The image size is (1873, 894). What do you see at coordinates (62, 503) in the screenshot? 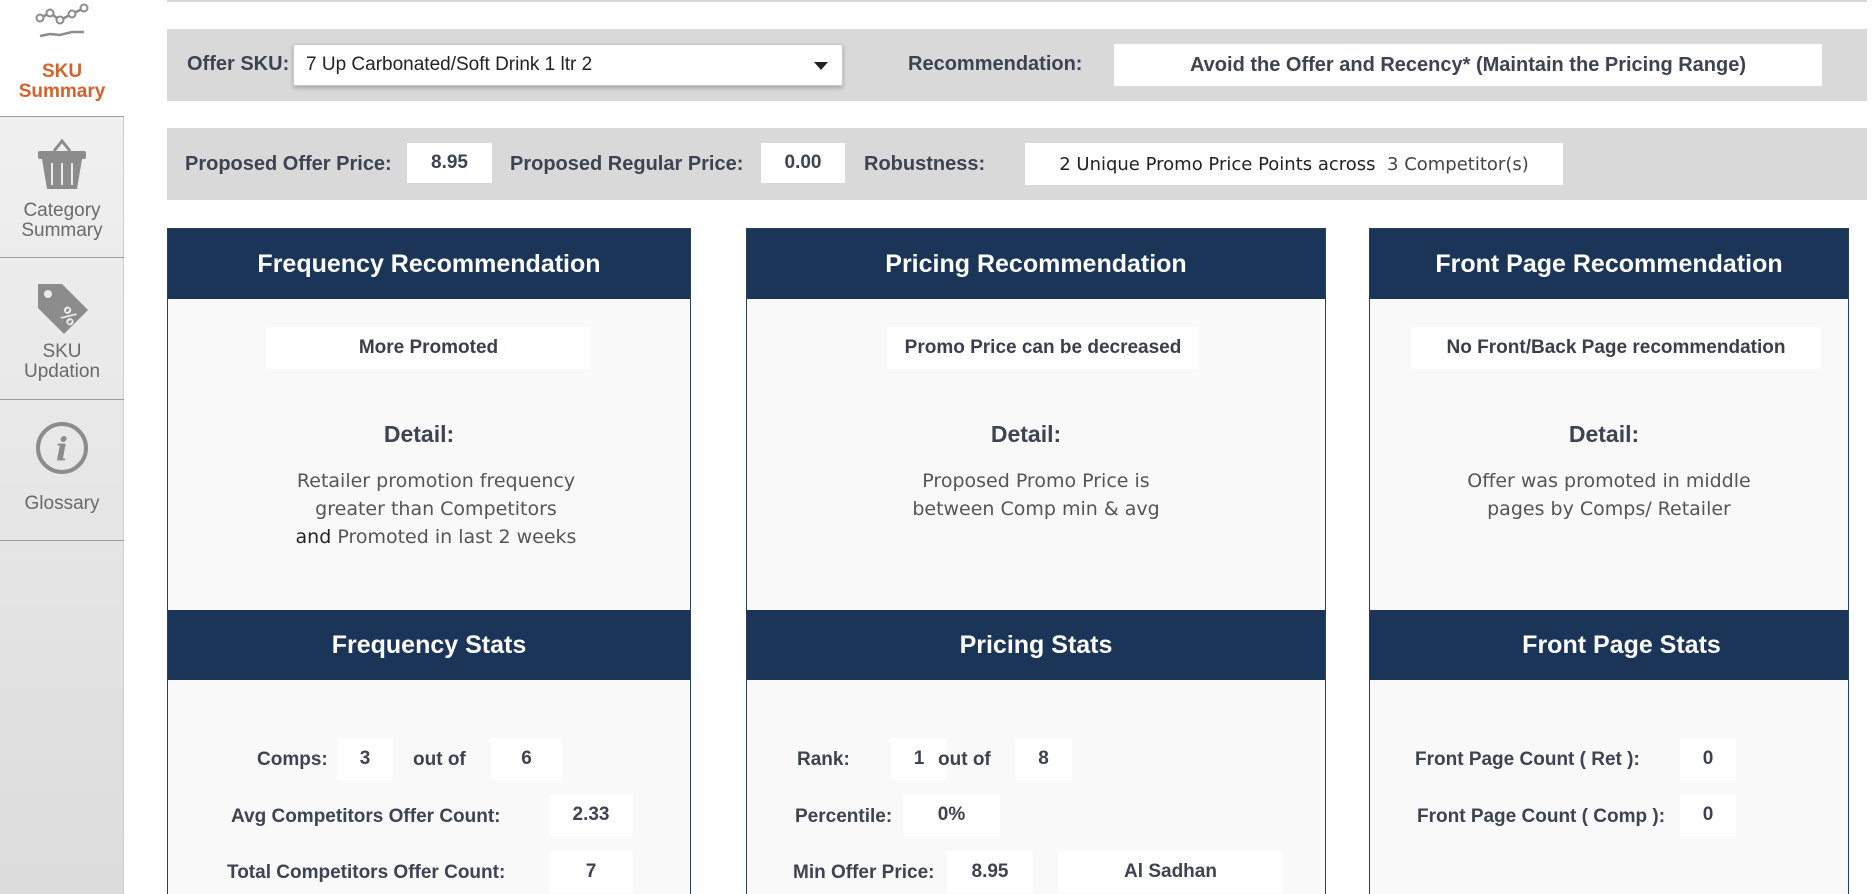
I see `sidebar-item-label: Glossary` at bounding box center [62, 503].